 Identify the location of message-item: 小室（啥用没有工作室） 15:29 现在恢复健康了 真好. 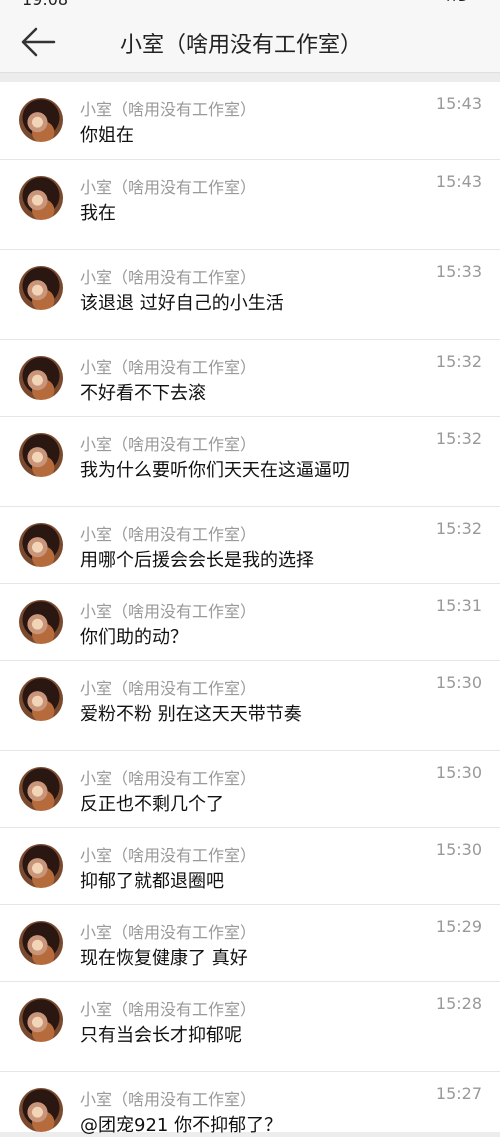
(250, 943).